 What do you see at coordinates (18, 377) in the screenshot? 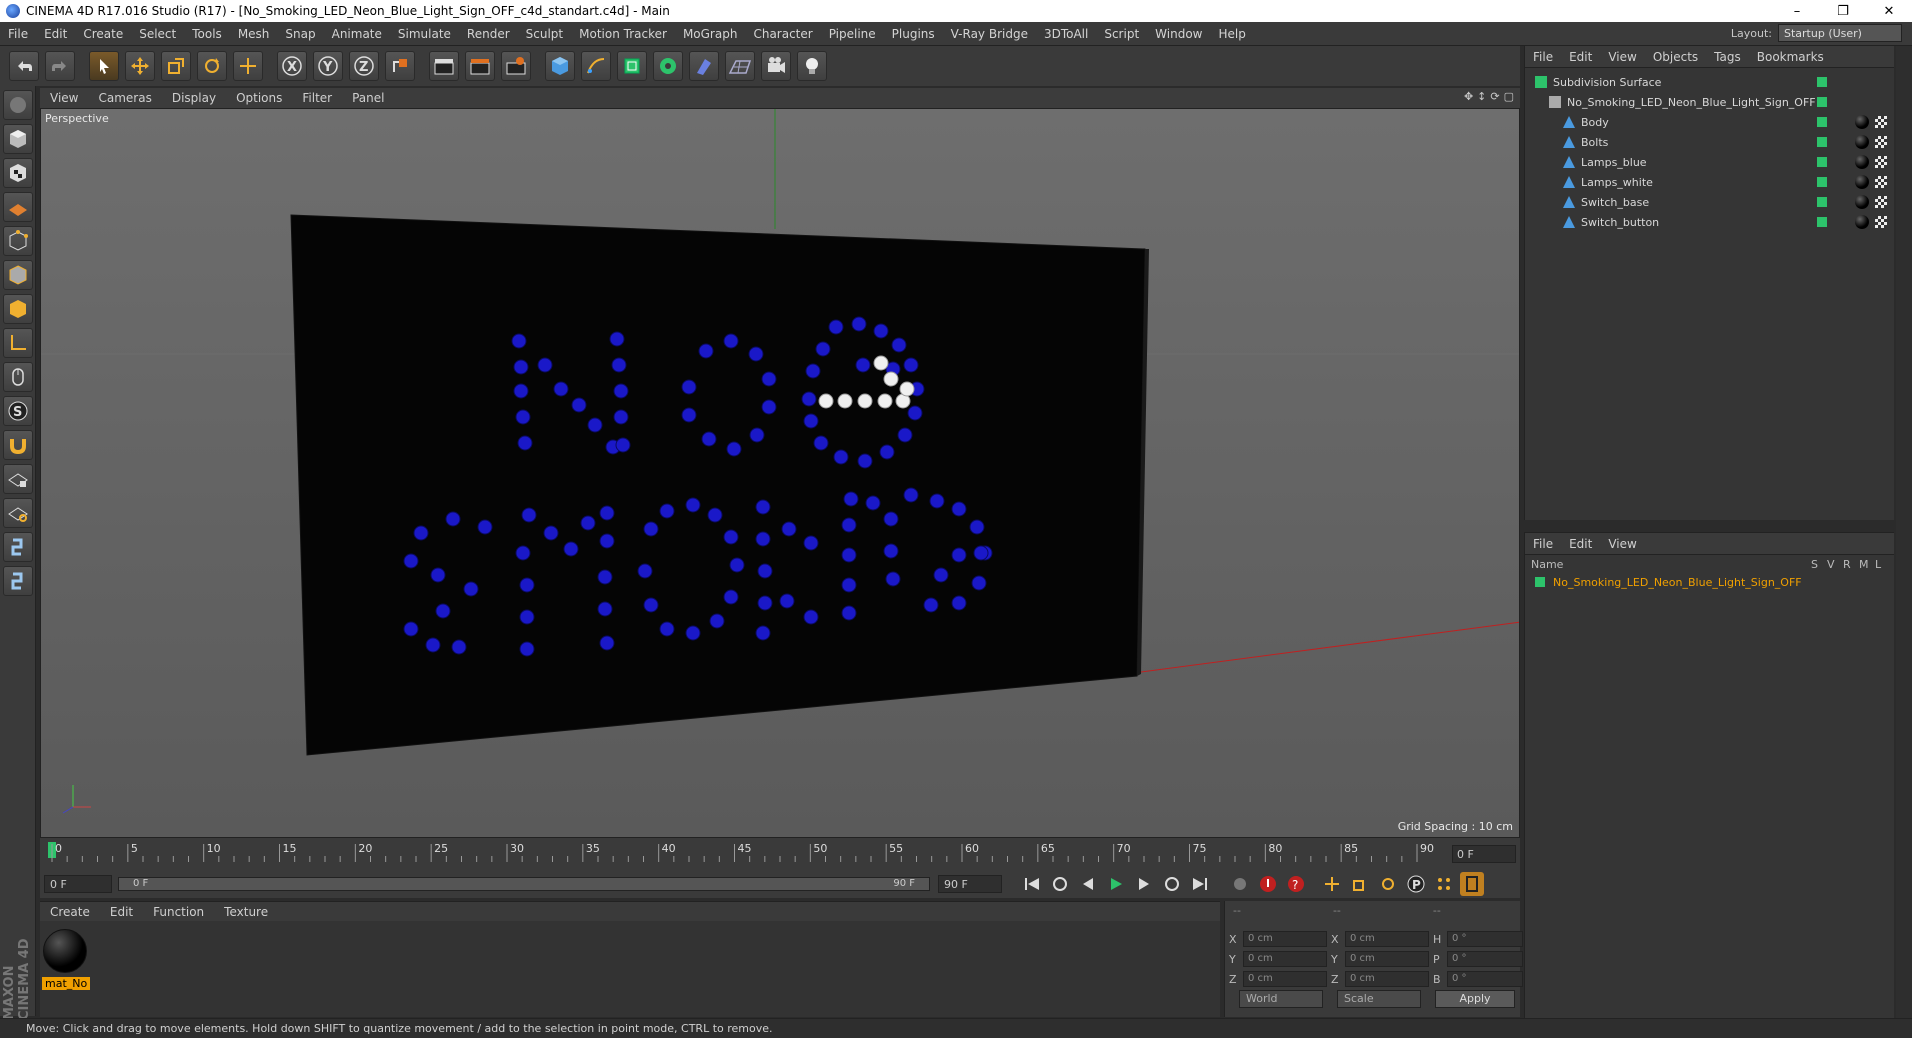
I see `tweak-mode-button` at bounding box center [18, 377].